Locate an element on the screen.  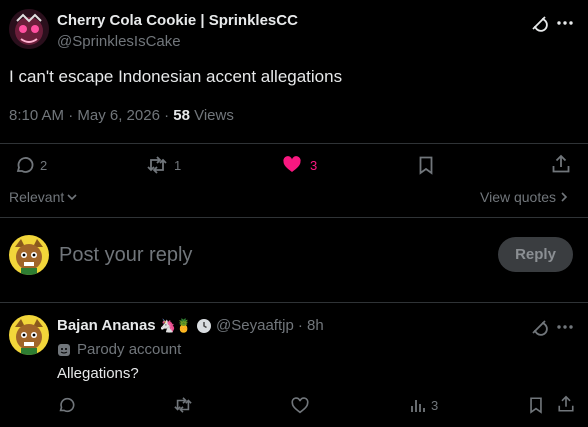
chevron-right-icon is located at coordinates (564, 197).